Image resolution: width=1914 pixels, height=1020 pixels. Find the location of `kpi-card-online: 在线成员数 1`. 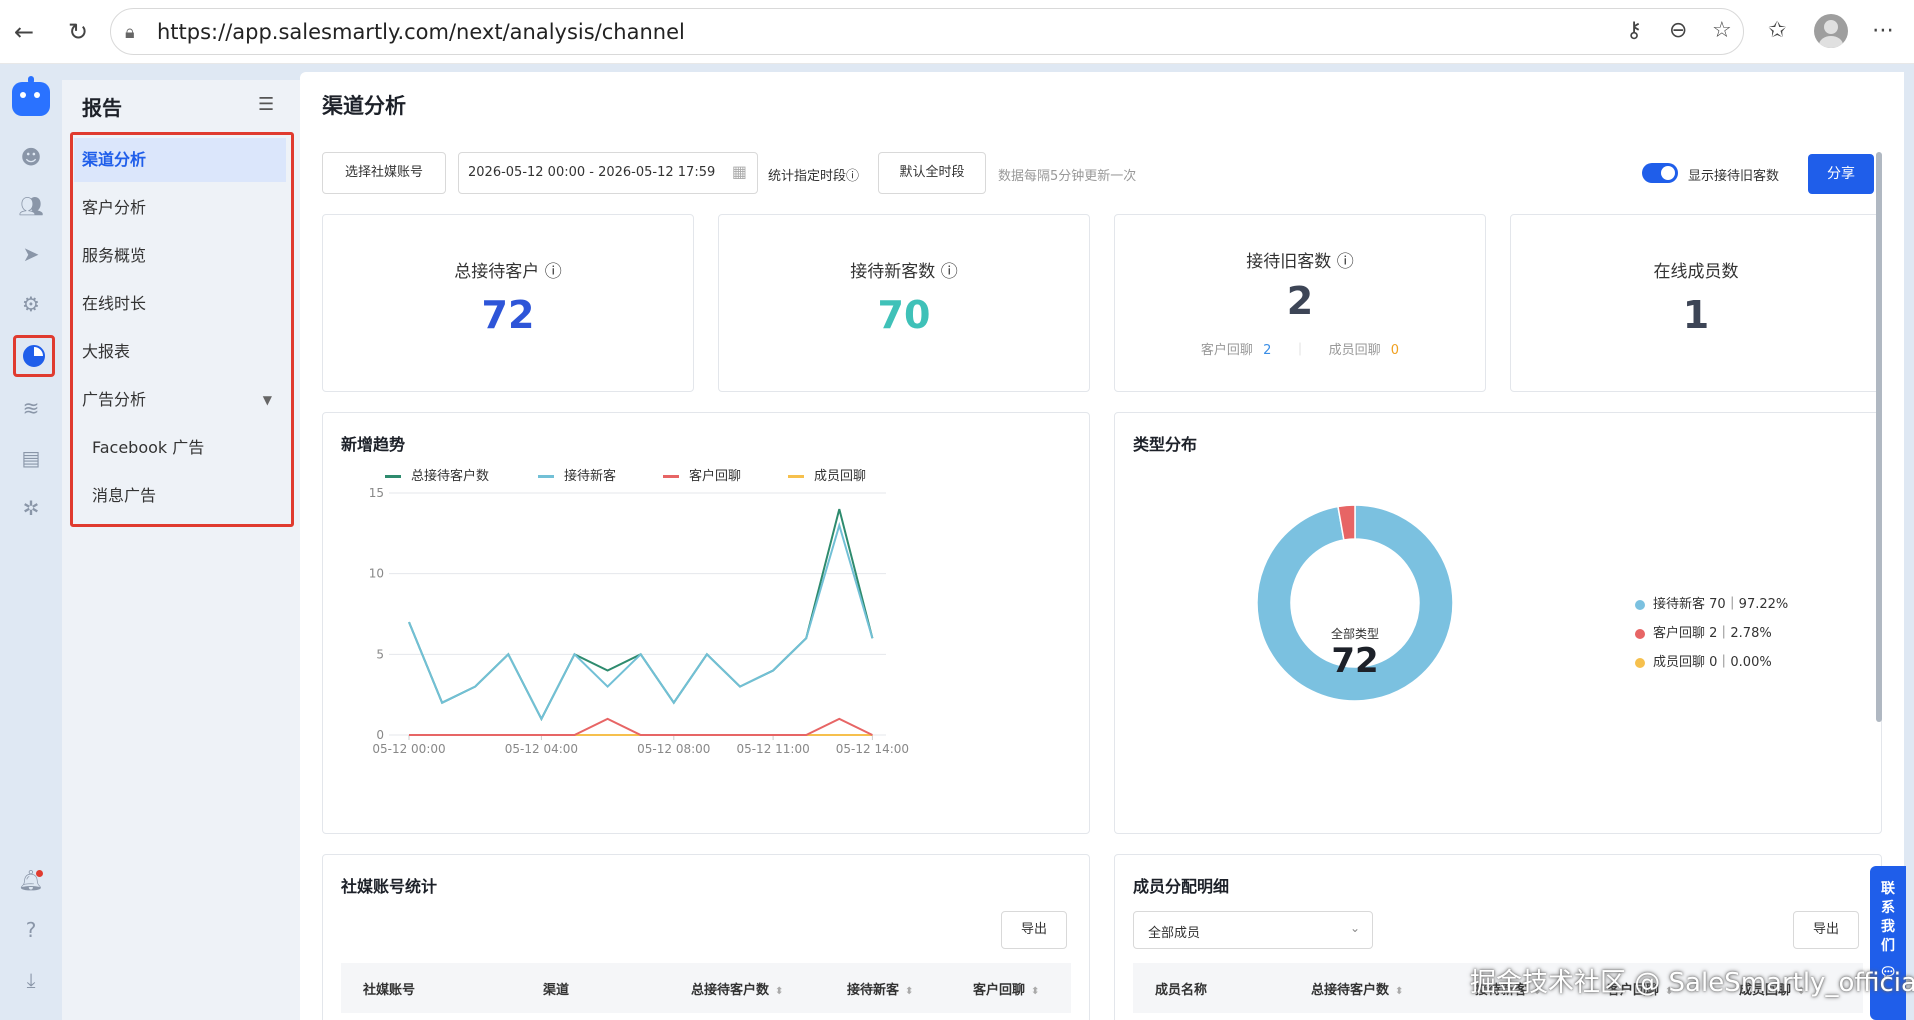

kpi-card-online: 在线成员数 1 is located at coordinates (1696, 303).